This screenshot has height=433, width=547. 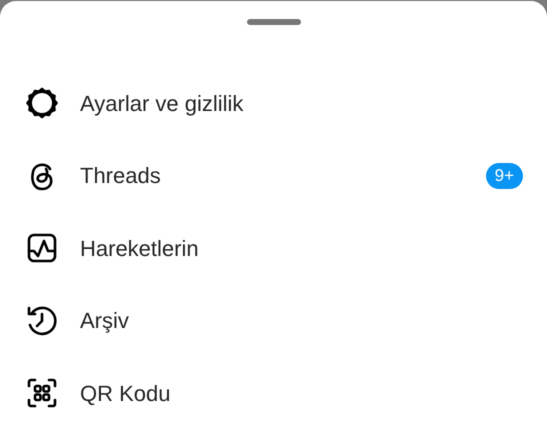 What do you see at coordinates (120, 176) in the screenshot?
I see `menu-label: Threads` at bounding box center [120, 176].